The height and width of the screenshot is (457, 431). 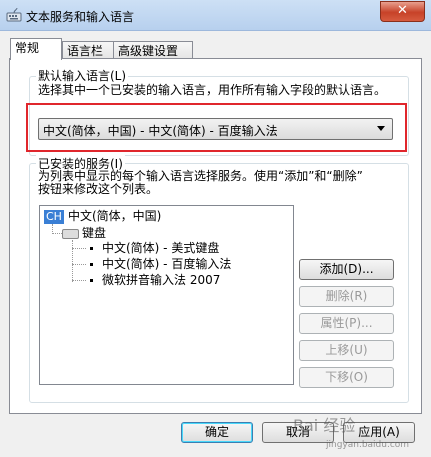 What do you see at coordinates (80, 17) in the screenshot?
I see `window-title: 文本服务和输入语言` at bounding box center [80, 17].